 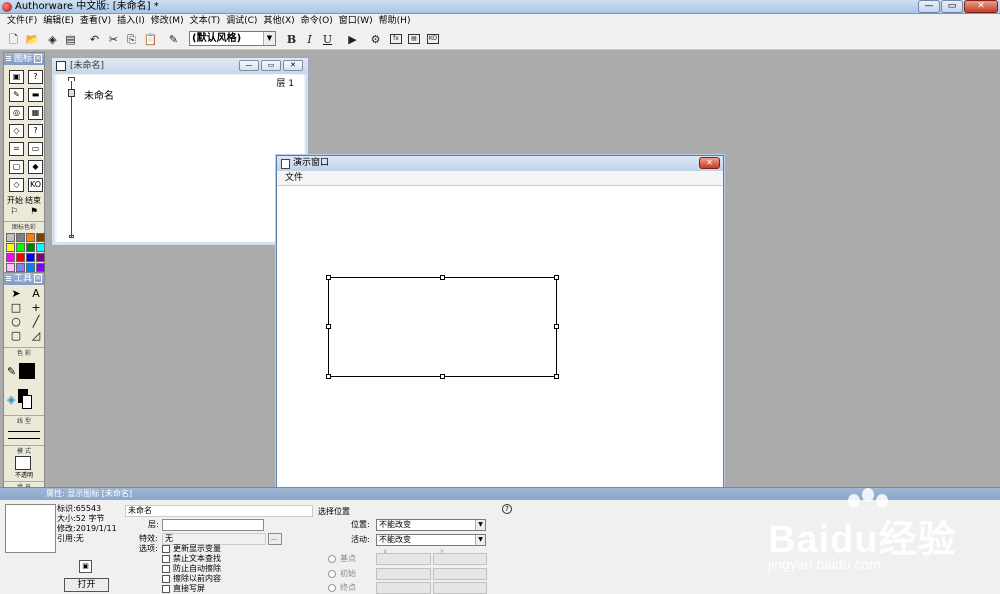 What do you see at coordinates (291, 39) in the screenshot?
I see `bold-button: B` at bounding box center [291, 39].